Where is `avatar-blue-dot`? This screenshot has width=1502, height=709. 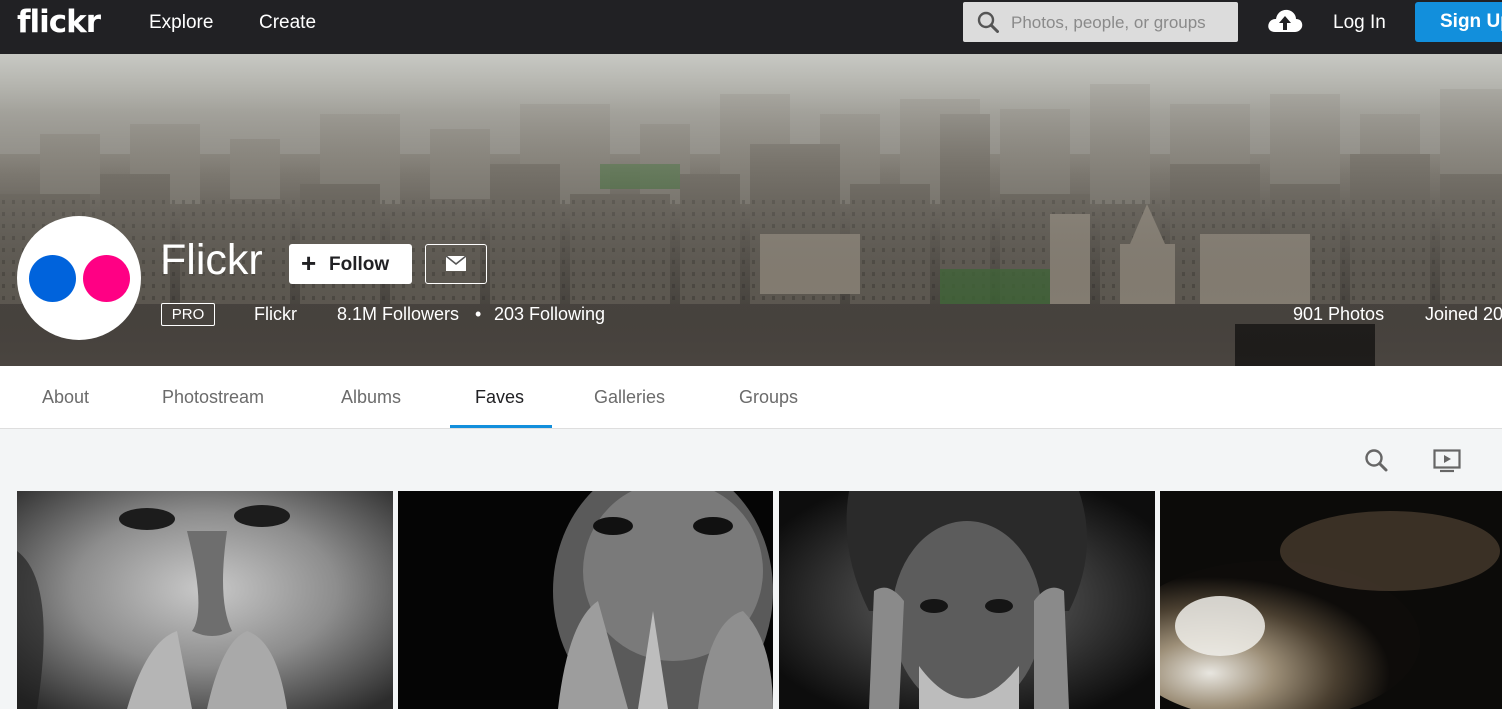
avatar-blue-dot is located at coordinates (52, 278).